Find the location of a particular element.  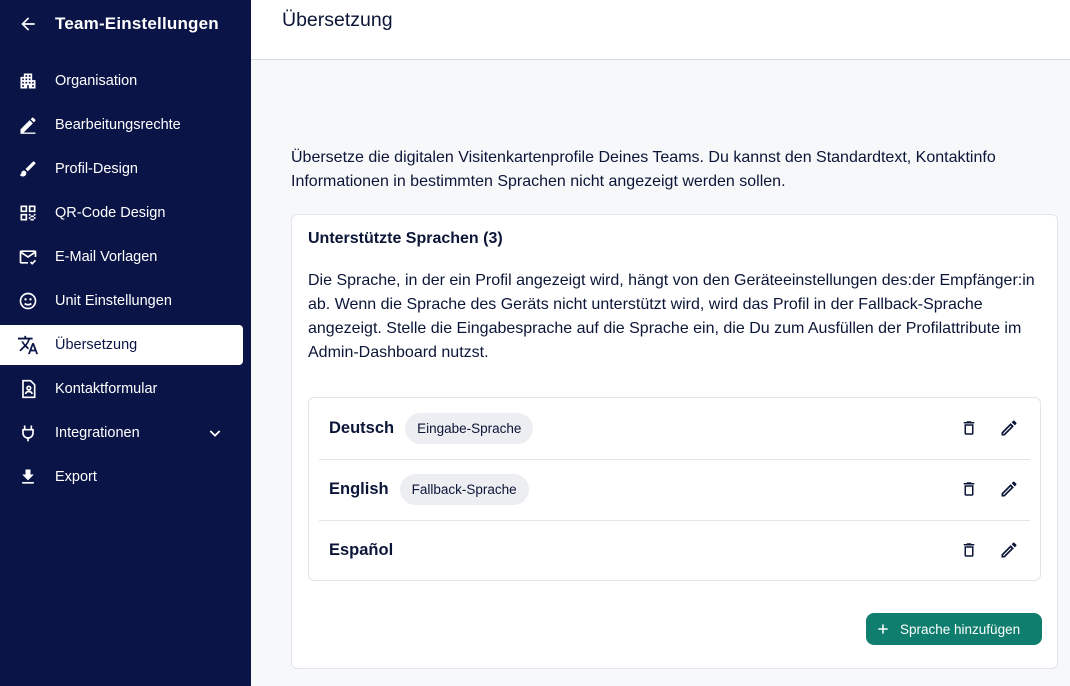

sidebar-header: Team-Einstellungen is located at coordinates (125, 24).